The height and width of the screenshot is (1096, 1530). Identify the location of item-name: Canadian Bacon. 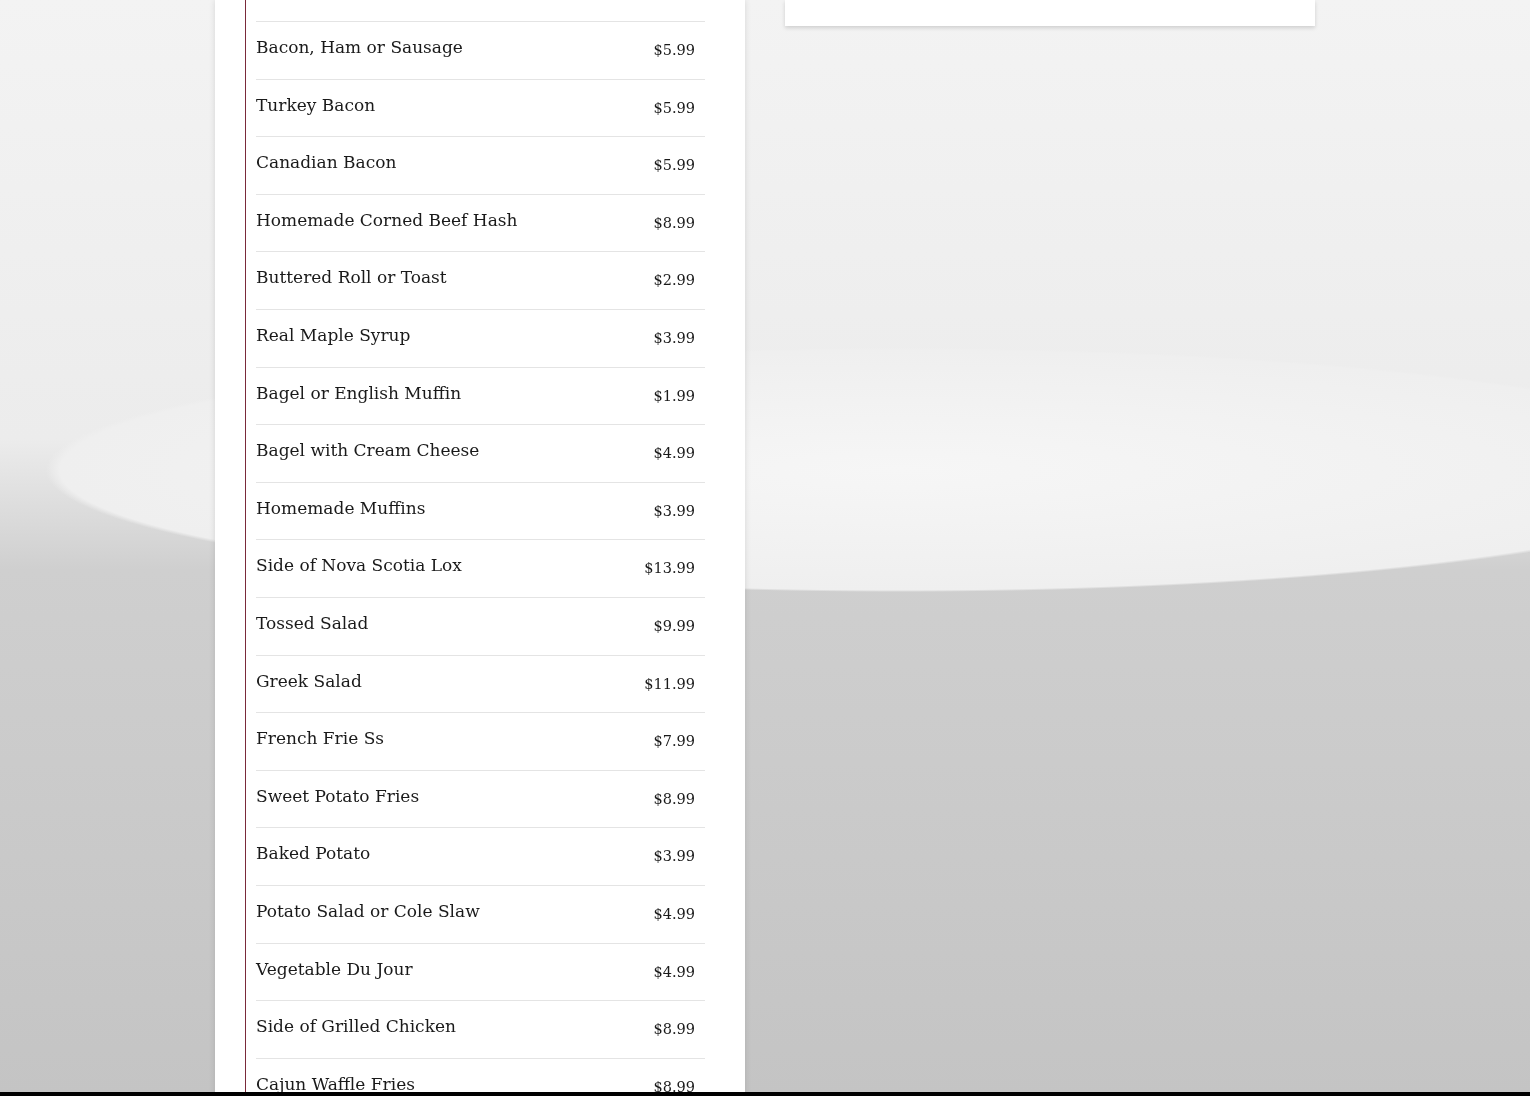
(326, 162).